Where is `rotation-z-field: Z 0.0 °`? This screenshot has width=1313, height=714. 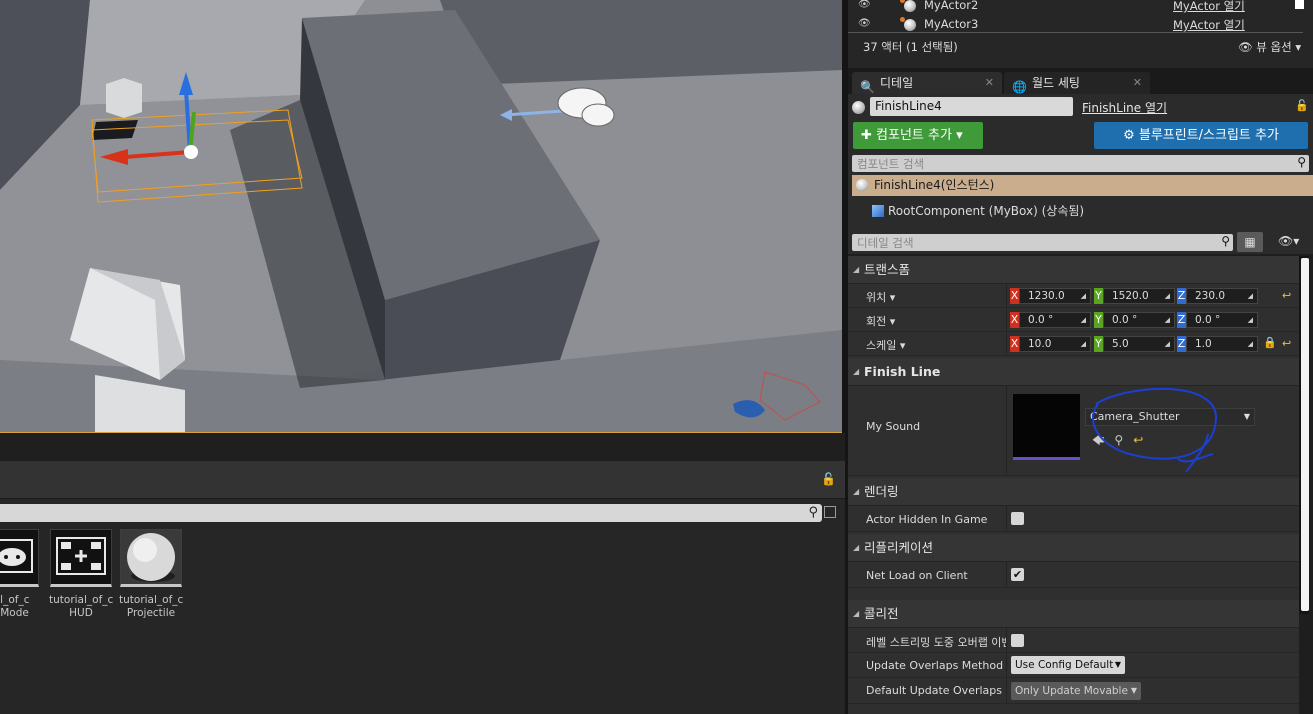 rotation-z-field: Z 0.0 ° is located at coordinates (1217, 320).